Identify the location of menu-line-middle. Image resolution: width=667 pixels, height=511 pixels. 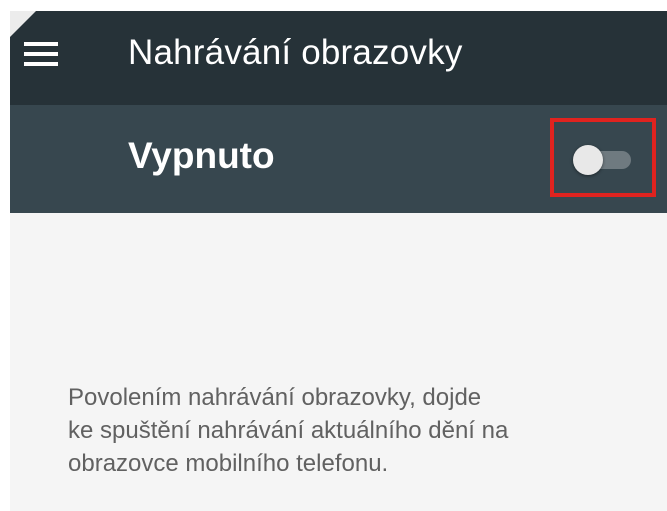
(41, 54).